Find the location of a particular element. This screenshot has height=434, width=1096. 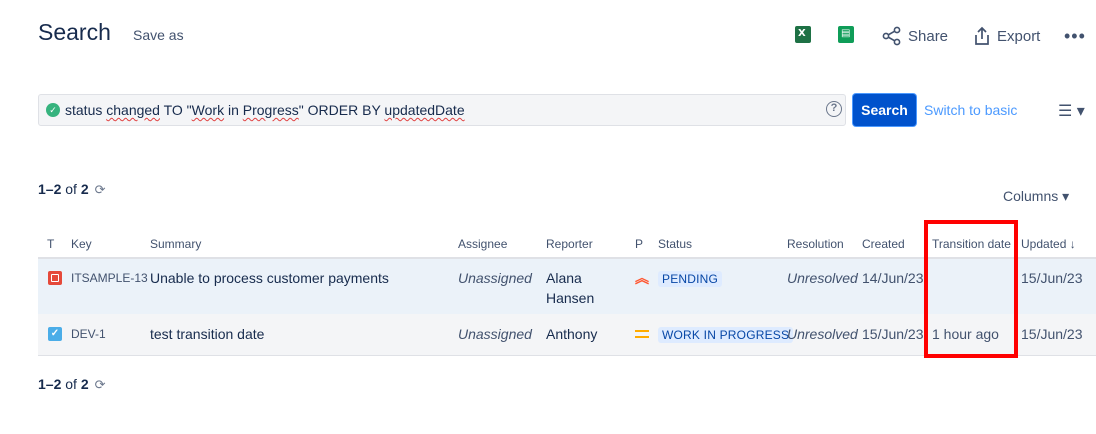

column-header-type: T is located at coordinates (50, 244).